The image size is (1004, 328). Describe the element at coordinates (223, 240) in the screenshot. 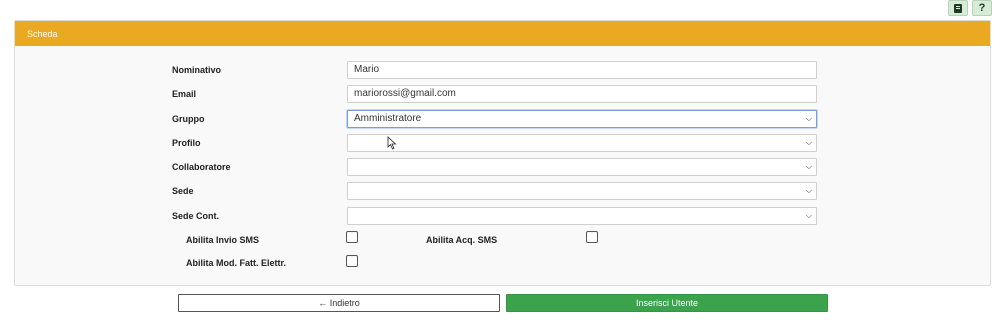

I see `abilita-invio-sms-label: Abilita Invio SMS` at that location.